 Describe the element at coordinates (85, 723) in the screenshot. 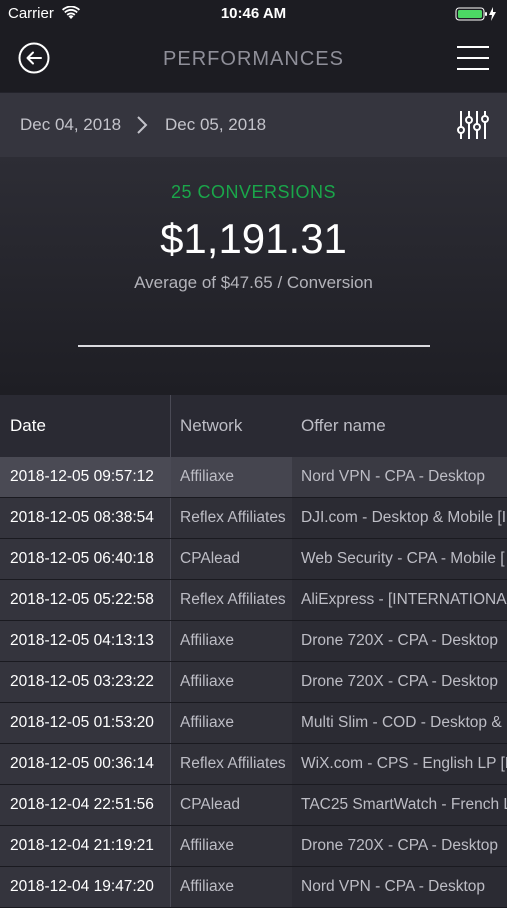

I see `cell-date: 2018-12-05 01:53:20` at that location.